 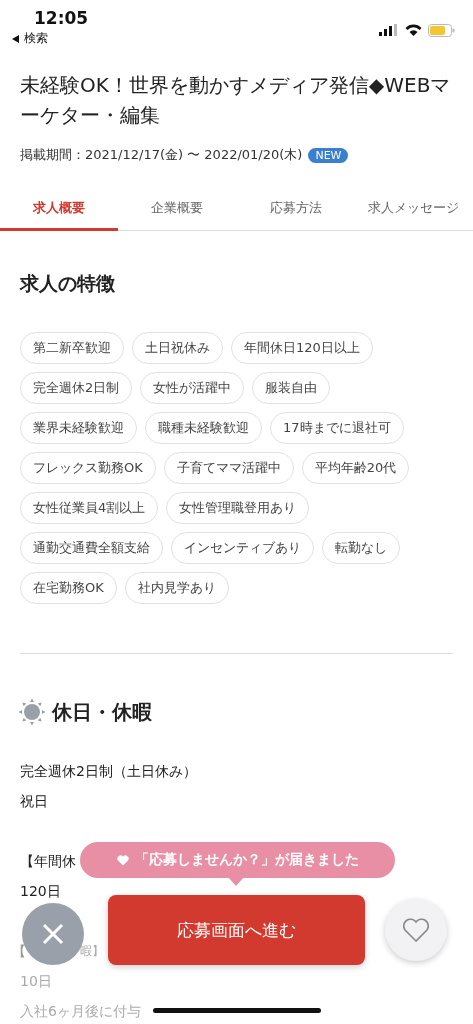 What do you see at coordinates (80, 1011) in the screenshot?
I see `body-text: 入社6ヶ月後に付与` at bounding box center [80, 1011].